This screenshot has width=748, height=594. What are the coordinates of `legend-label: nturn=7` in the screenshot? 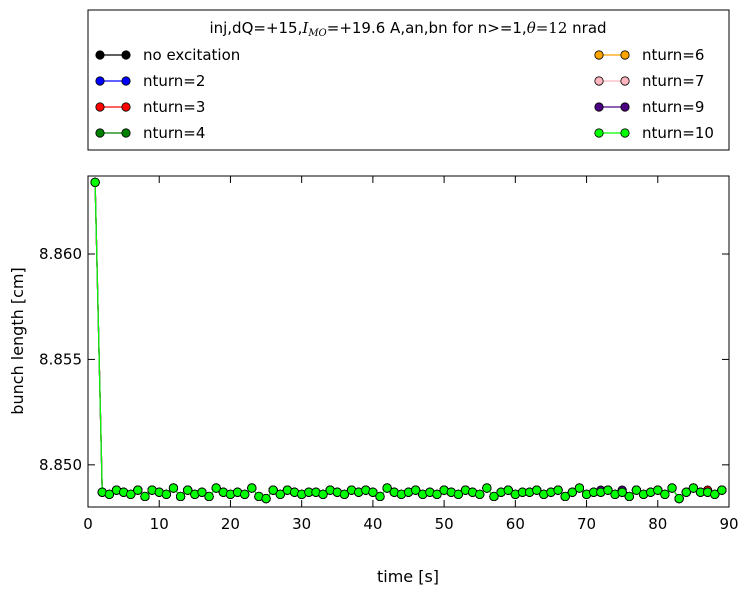 It's located at (673, 81).